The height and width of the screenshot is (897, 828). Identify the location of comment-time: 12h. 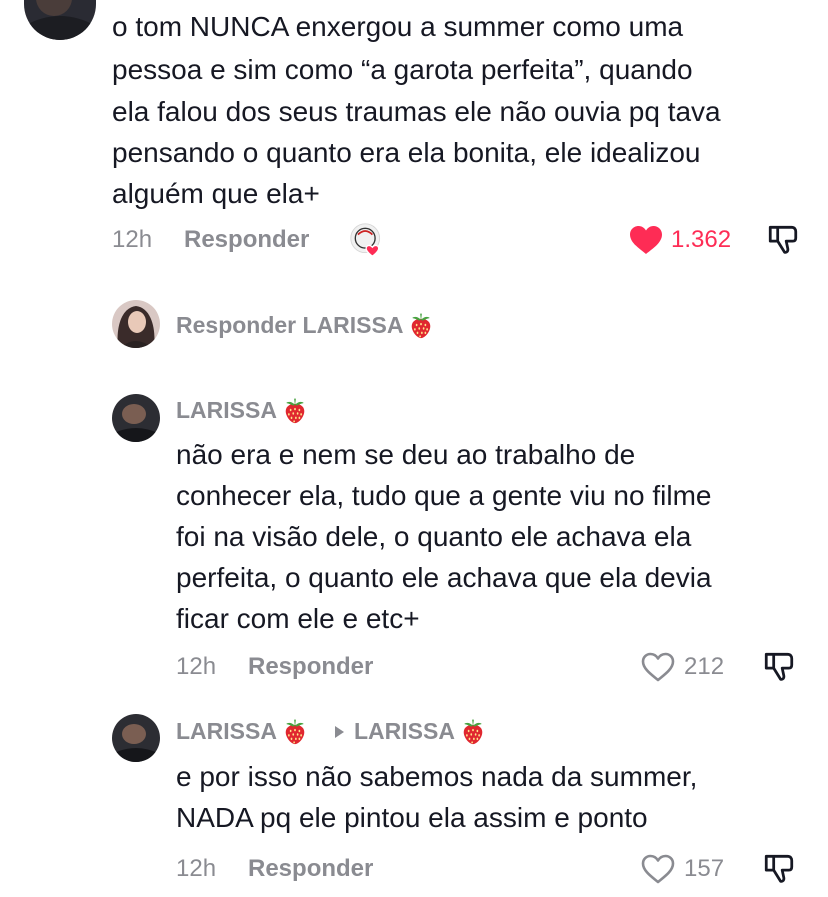
(132, 239).